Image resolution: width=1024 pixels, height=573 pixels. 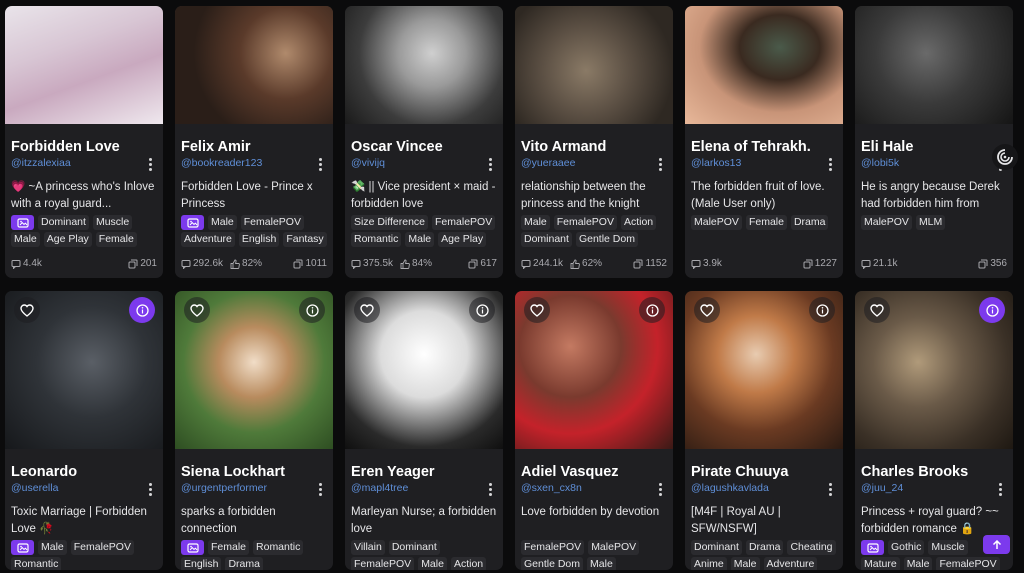 I want to click on creator-handle: @urgentperformer, so click(x=254, y=488).